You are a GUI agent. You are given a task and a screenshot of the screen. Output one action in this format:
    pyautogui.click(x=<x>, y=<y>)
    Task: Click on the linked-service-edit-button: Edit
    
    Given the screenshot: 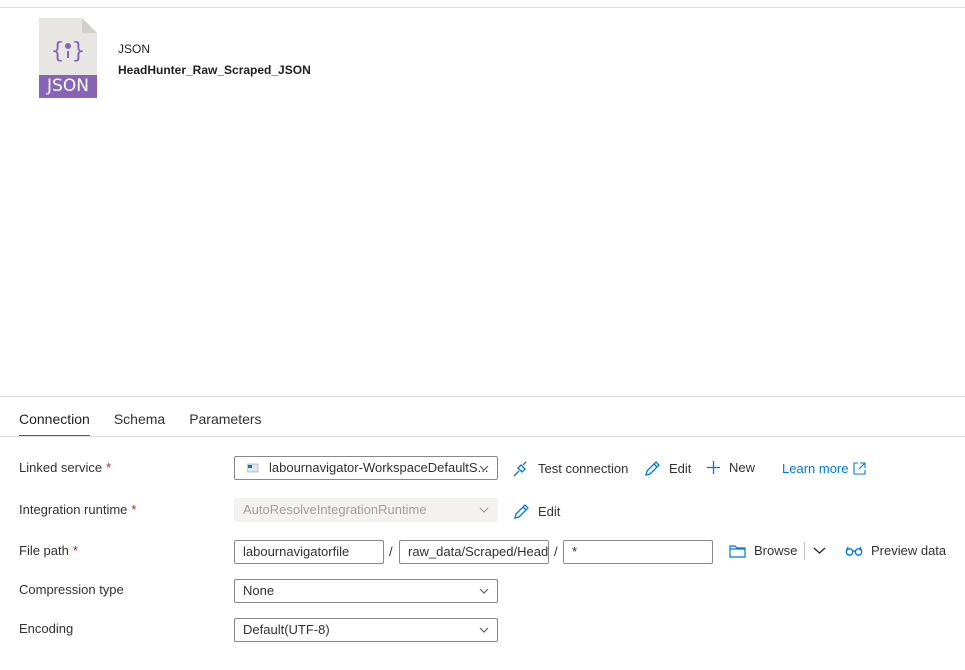 What is the action you would take?
    pyautogui.click(x=667, y=468)
    